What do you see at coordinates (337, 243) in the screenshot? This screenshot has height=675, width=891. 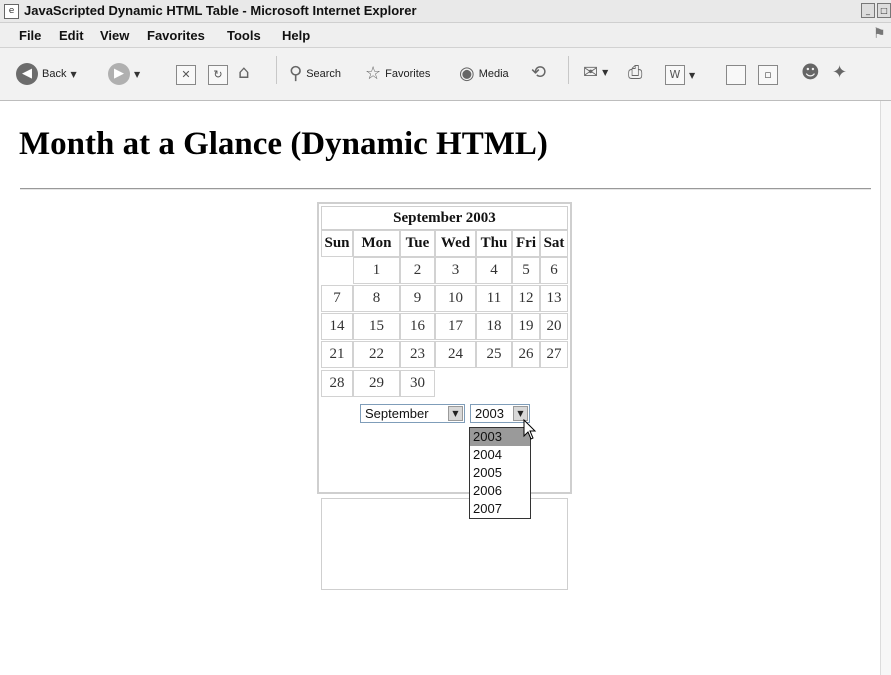 I see `weekday-header: Sun` at bounding box center [337, 243].